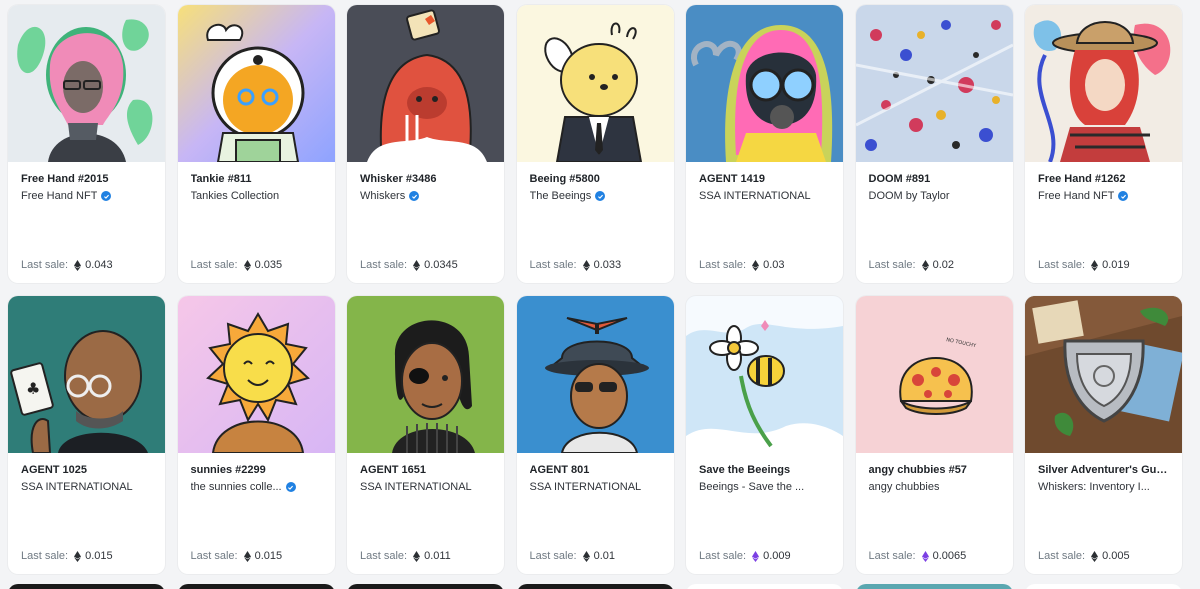 The image size is (1200, 589). What do you see at coordinates (86, 179) in the screenshot?
I see `nft-title: Free Hand #2015` at bounding box center [86, 179].